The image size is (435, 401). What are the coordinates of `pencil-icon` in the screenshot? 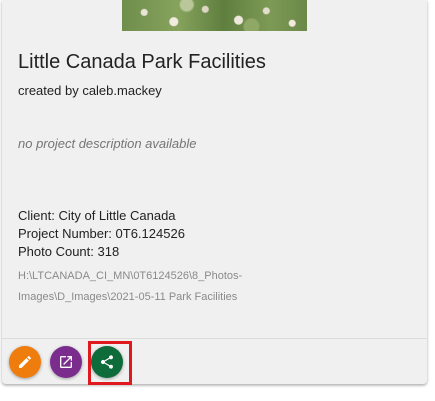 It's located at (25, 361).